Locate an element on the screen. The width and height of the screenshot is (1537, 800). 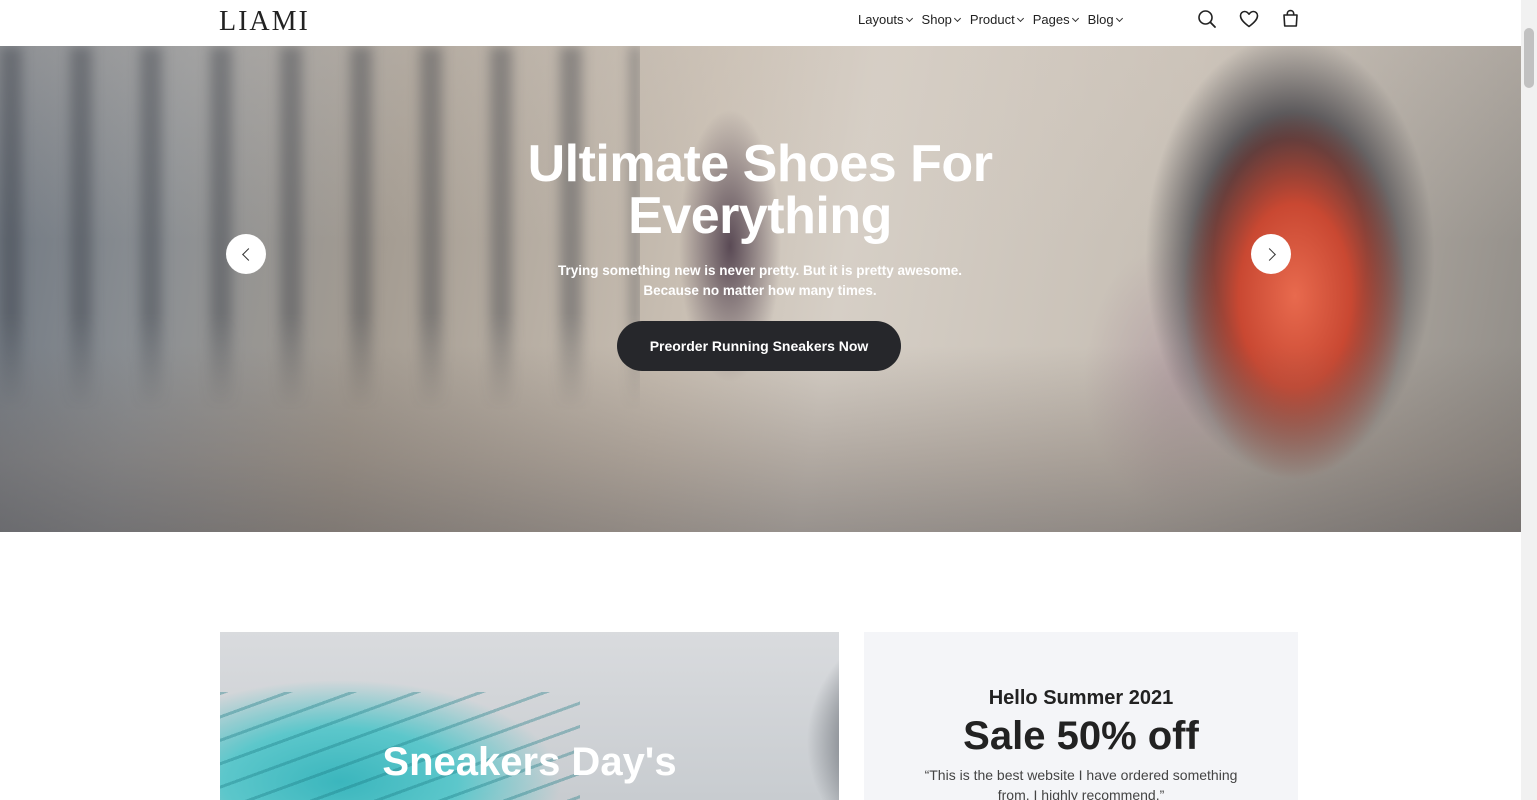
slider-next-button is located at coordinates (1271, 254).